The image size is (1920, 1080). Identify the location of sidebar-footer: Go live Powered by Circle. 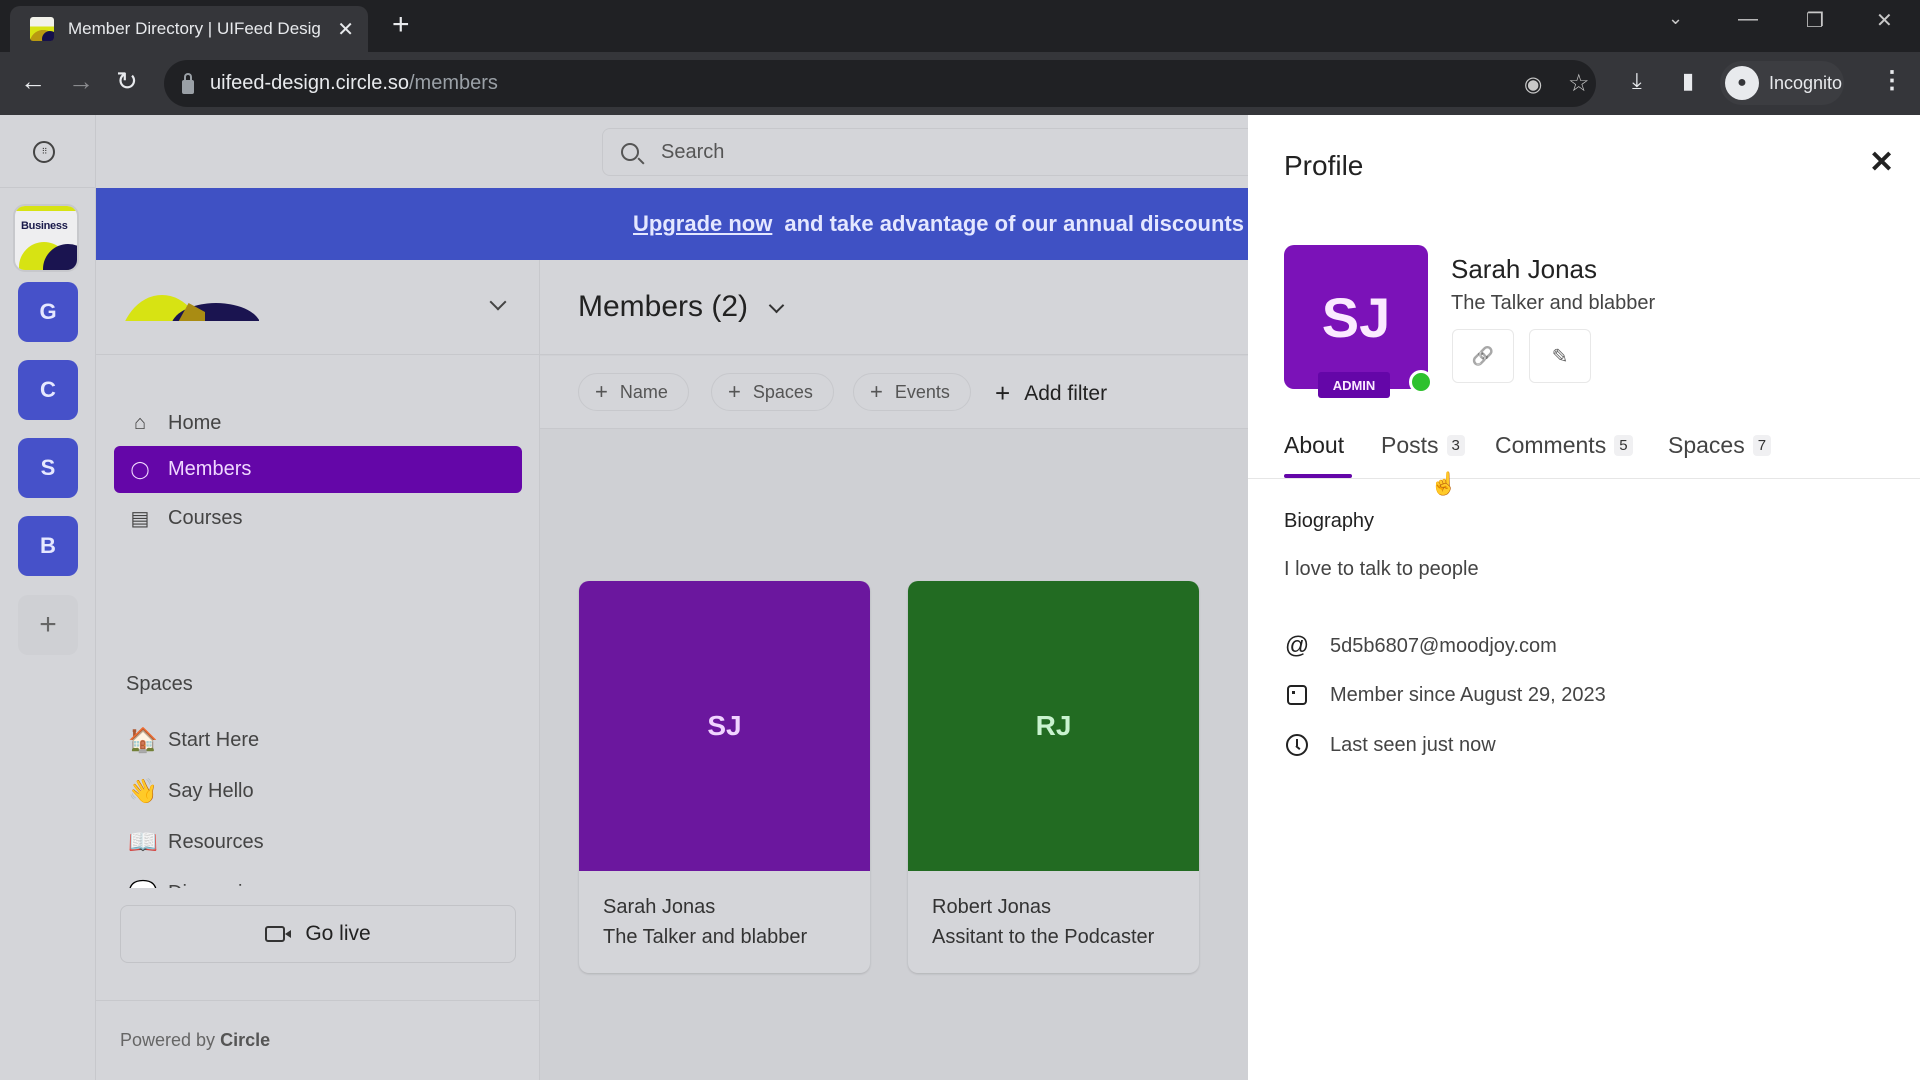
(318, 984).